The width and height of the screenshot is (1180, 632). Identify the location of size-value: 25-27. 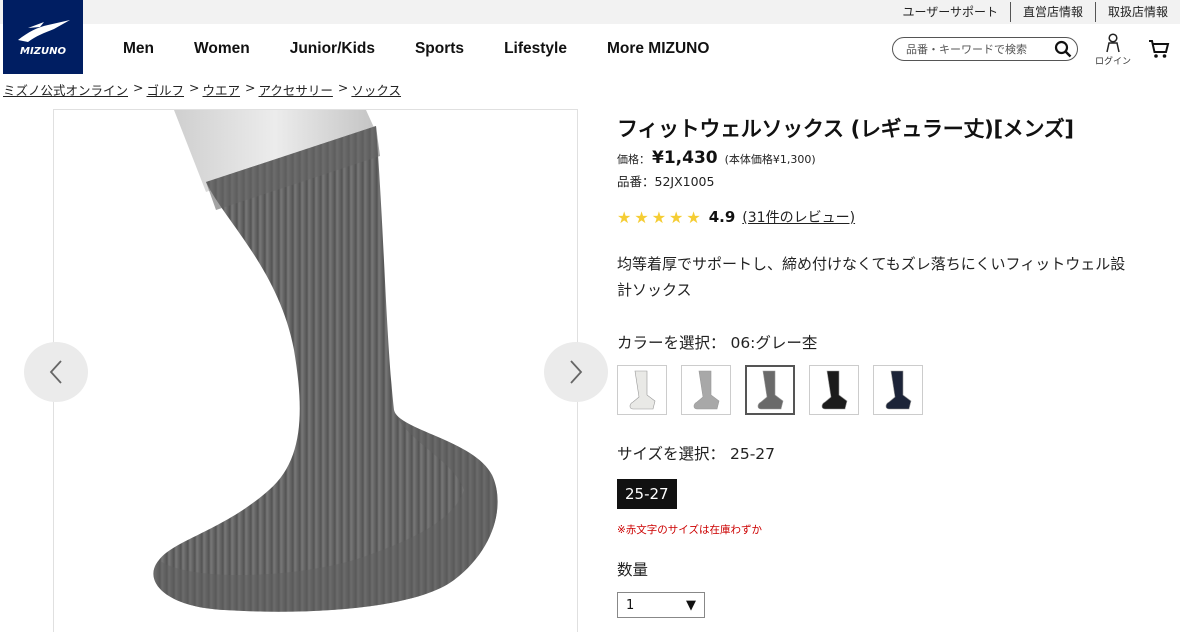
(752, 454).